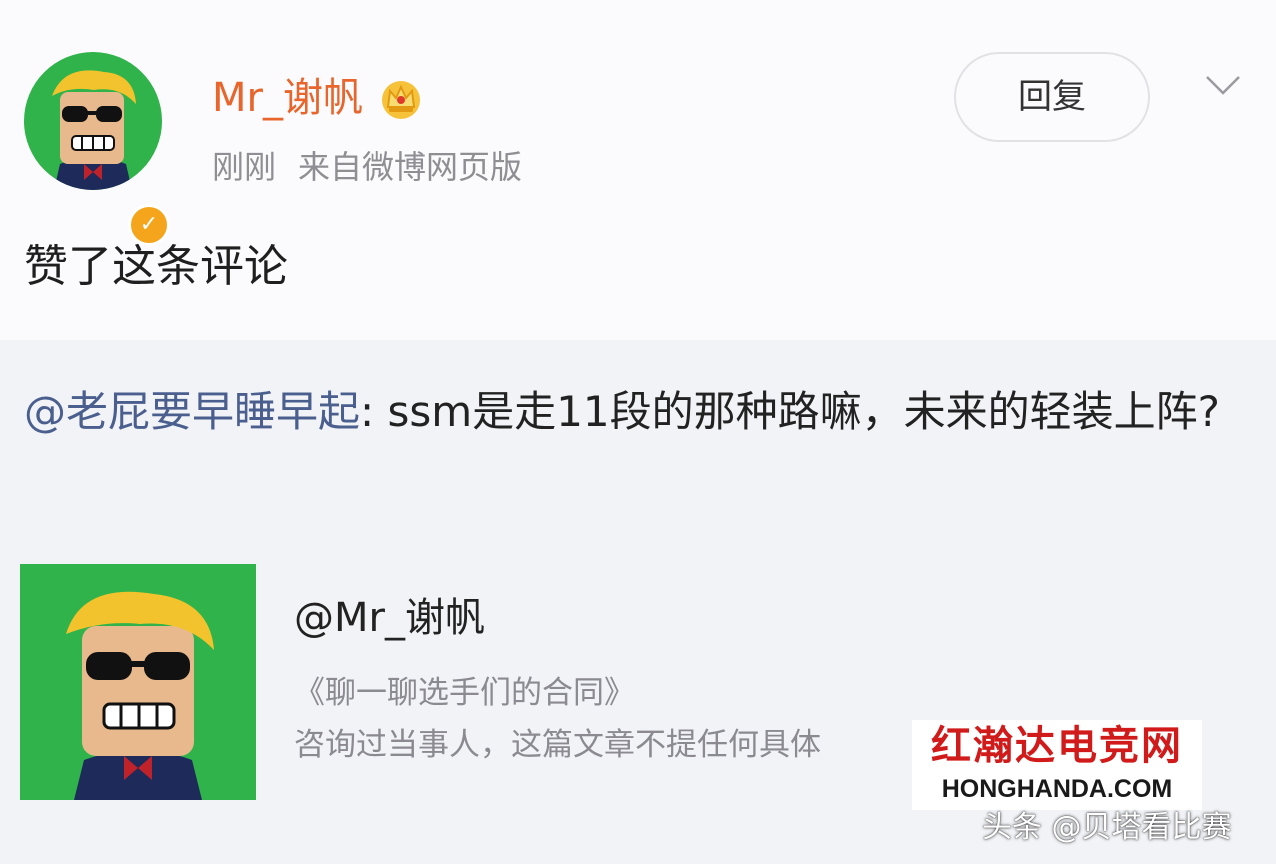 The height and width of the screenshot is (864, 1276). What do you see at coordinates (192, 411) in the screenshot?
I see `mention-link: @老屁要早睡早起` at bounding box center [192, 411].